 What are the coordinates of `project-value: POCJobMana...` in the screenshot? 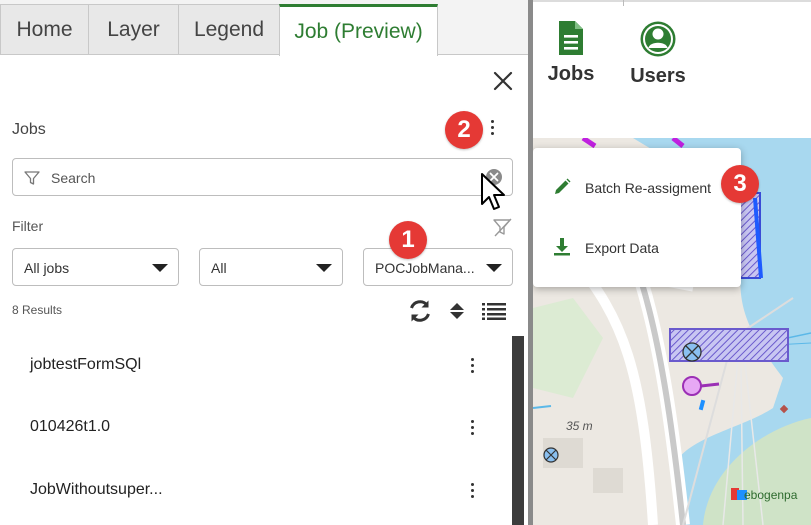 It's located at (425, 268).